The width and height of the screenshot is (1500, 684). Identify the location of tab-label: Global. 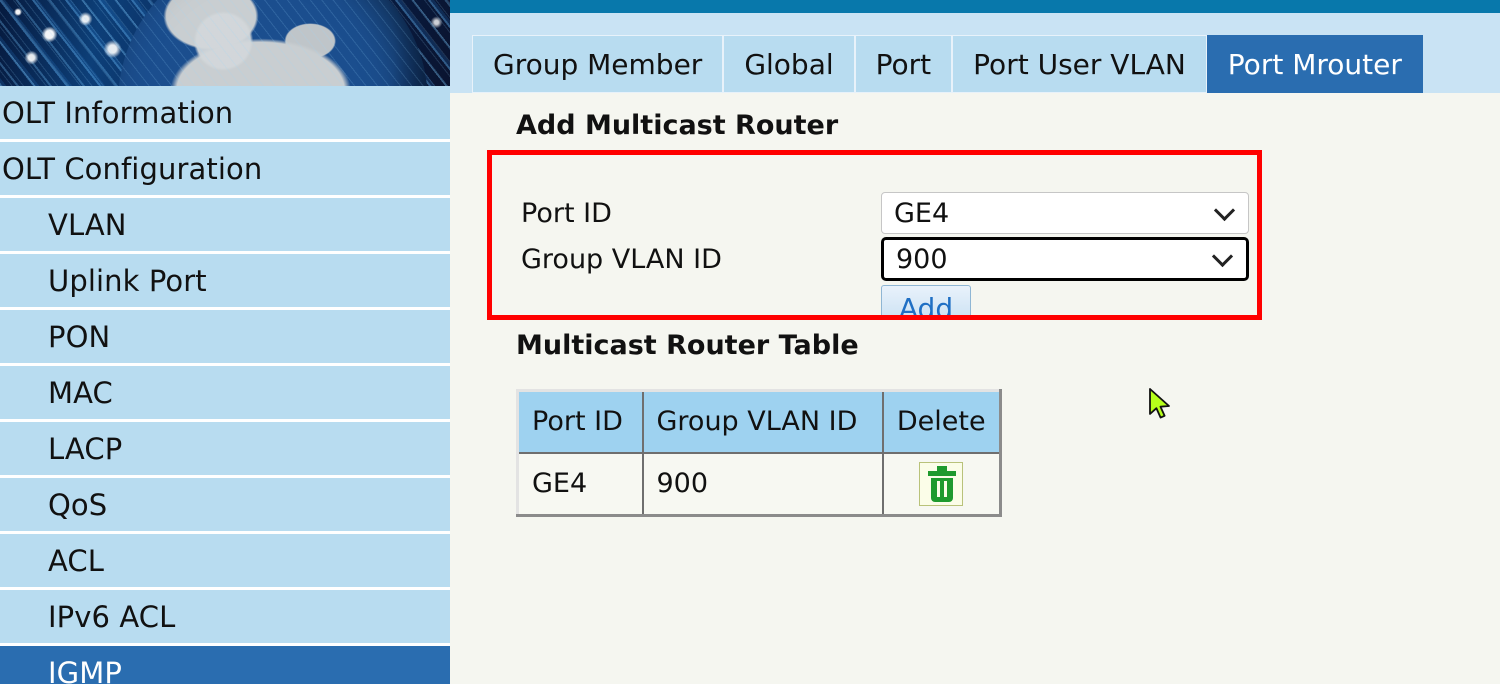
(789, 64).